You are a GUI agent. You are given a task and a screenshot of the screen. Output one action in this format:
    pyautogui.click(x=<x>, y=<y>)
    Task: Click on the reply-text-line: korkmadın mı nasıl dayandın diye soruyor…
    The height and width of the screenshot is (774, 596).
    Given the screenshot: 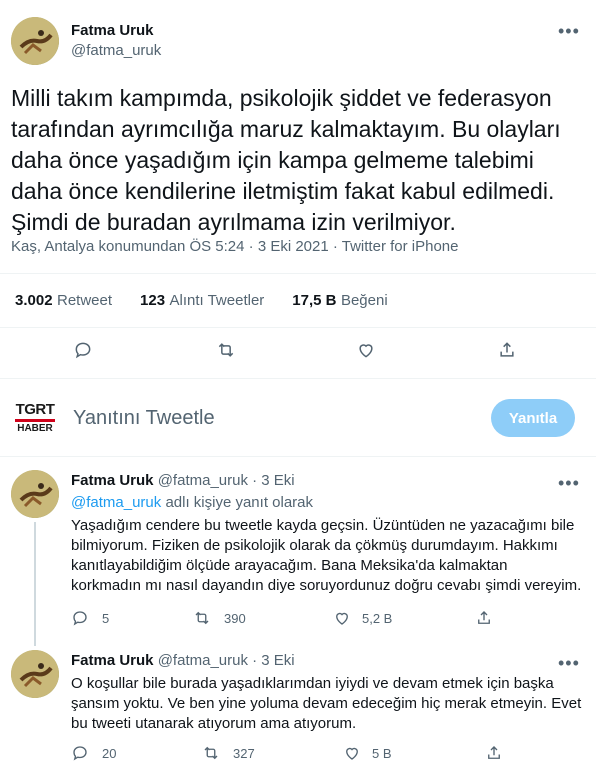 What is the action you would take?
    pyautogui.click(x=326, y=585)
    